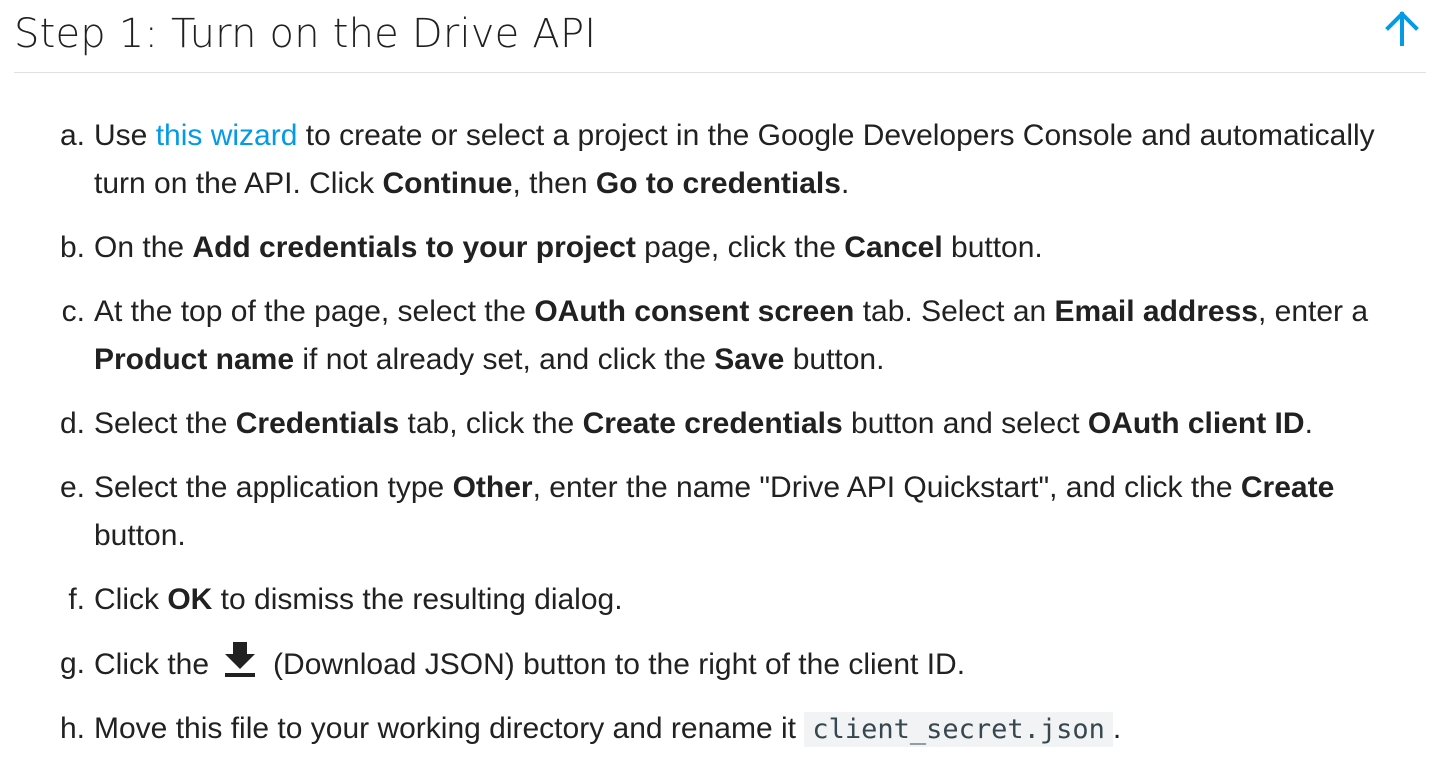  Describe the element at coordinates (72, 423) in the screenshot. I see `list-marker: d.` at that location.